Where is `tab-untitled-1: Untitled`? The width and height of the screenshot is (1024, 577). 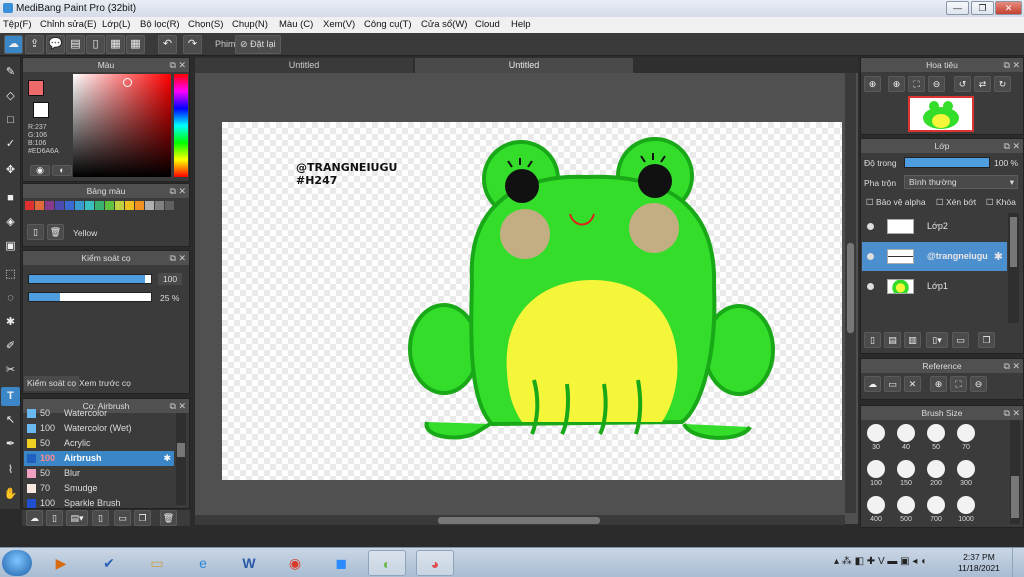 tab-untitled-1: Untitled is located at coordinates (304, 65).